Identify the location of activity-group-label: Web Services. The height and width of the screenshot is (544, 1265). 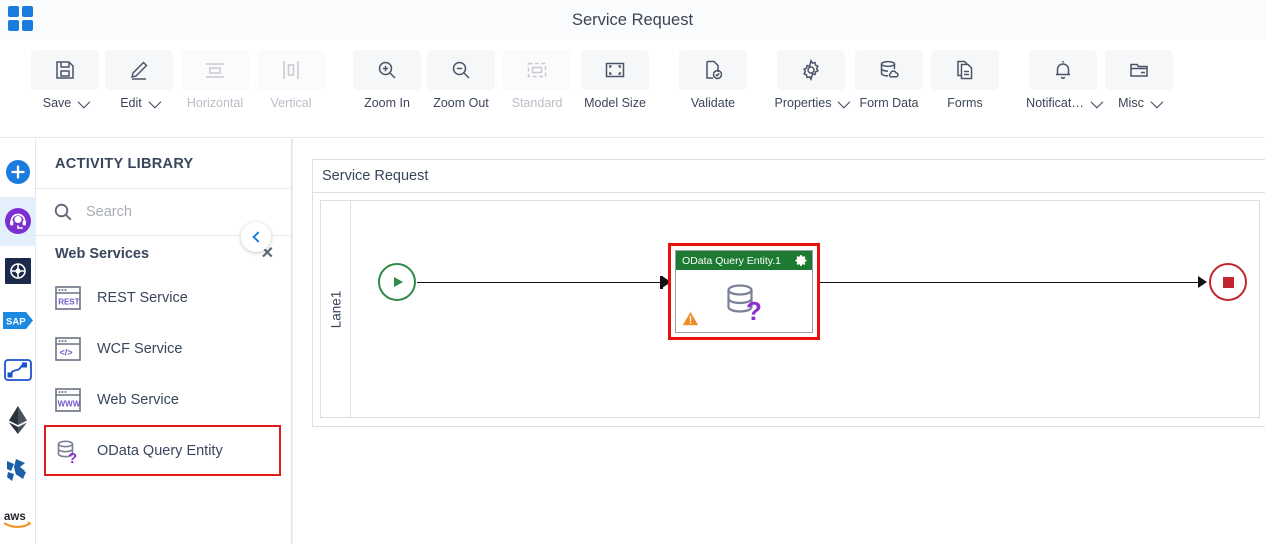
(102, 254).